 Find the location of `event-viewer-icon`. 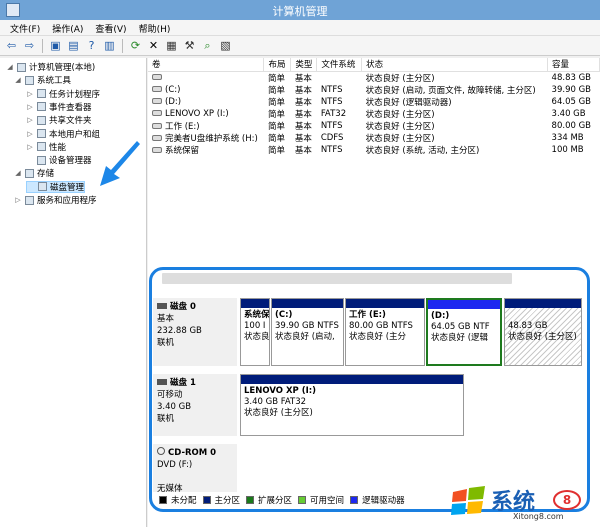

event-viewer-icon is located at coordinates (41, 107).